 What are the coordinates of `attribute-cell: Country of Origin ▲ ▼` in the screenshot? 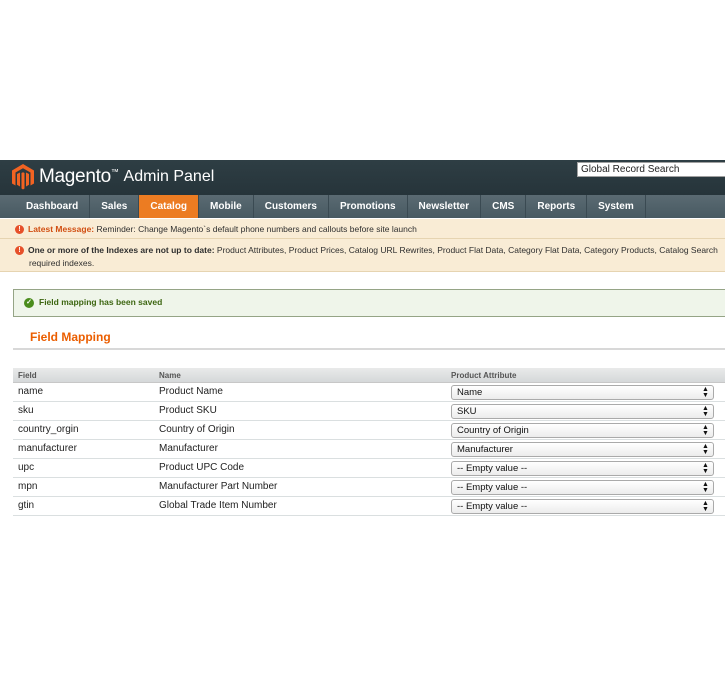 It's located at (585, 430).